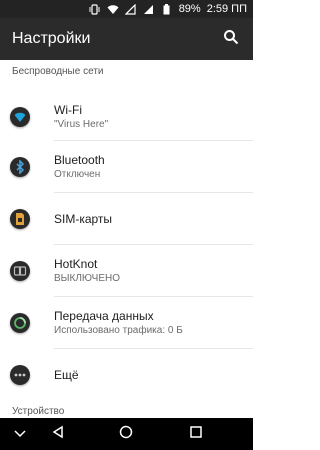  Describe the element at coordinates (20, 375) in the screenshot. I see `more-icon` at that location.